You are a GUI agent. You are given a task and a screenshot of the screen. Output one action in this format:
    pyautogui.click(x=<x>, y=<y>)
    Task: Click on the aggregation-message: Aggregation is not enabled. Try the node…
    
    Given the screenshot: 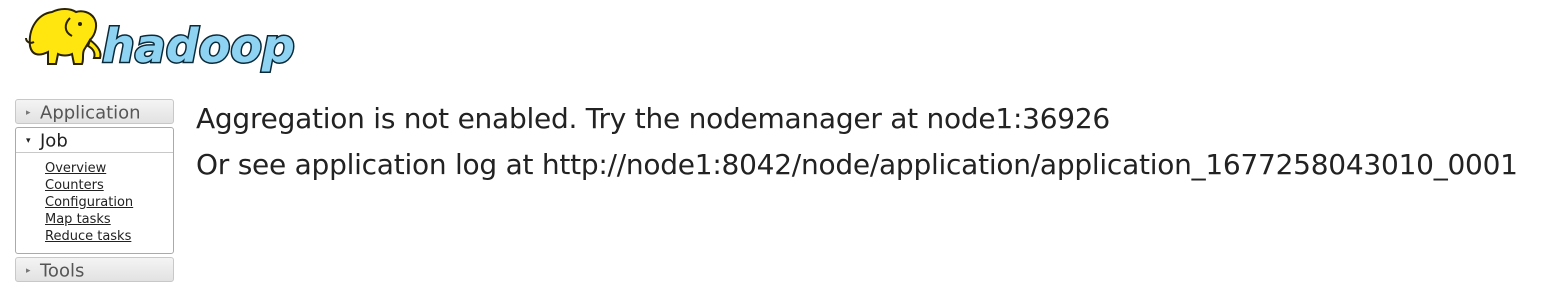 What is the action you would take?
    pyautogui.click(x=653, y=118)
    